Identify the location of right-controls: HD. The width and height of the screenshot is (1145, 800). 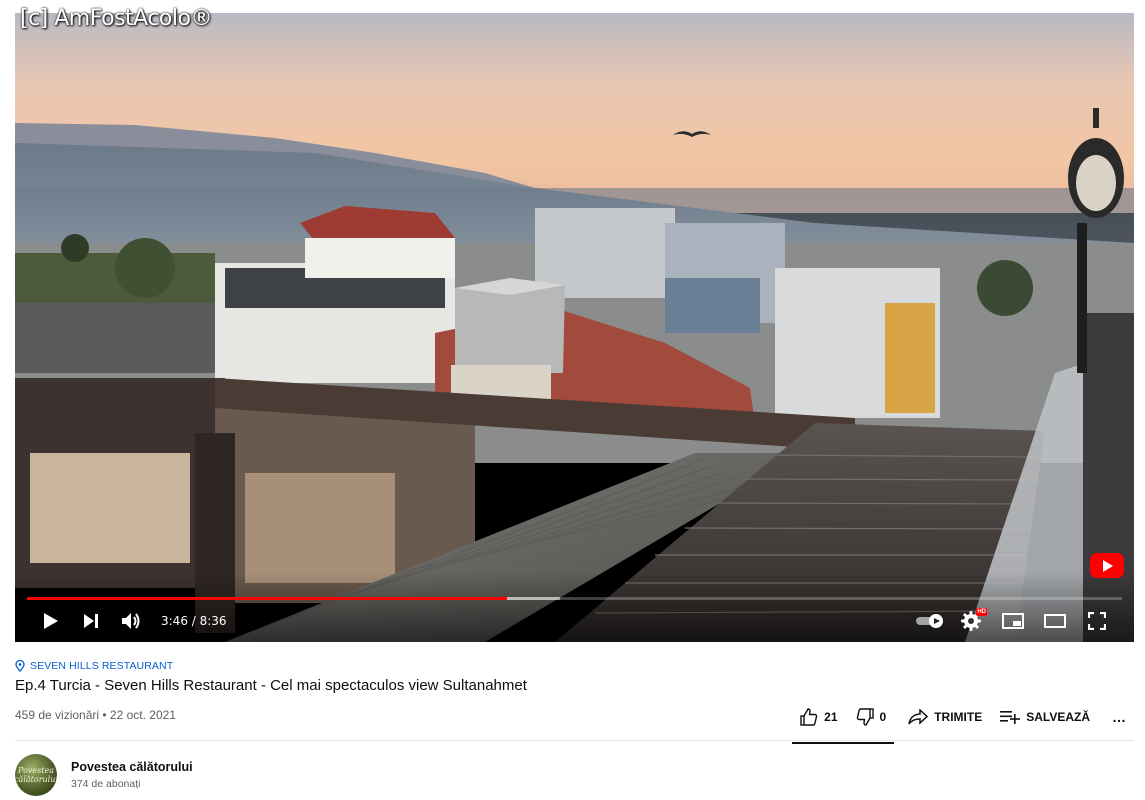
(1014, 621).